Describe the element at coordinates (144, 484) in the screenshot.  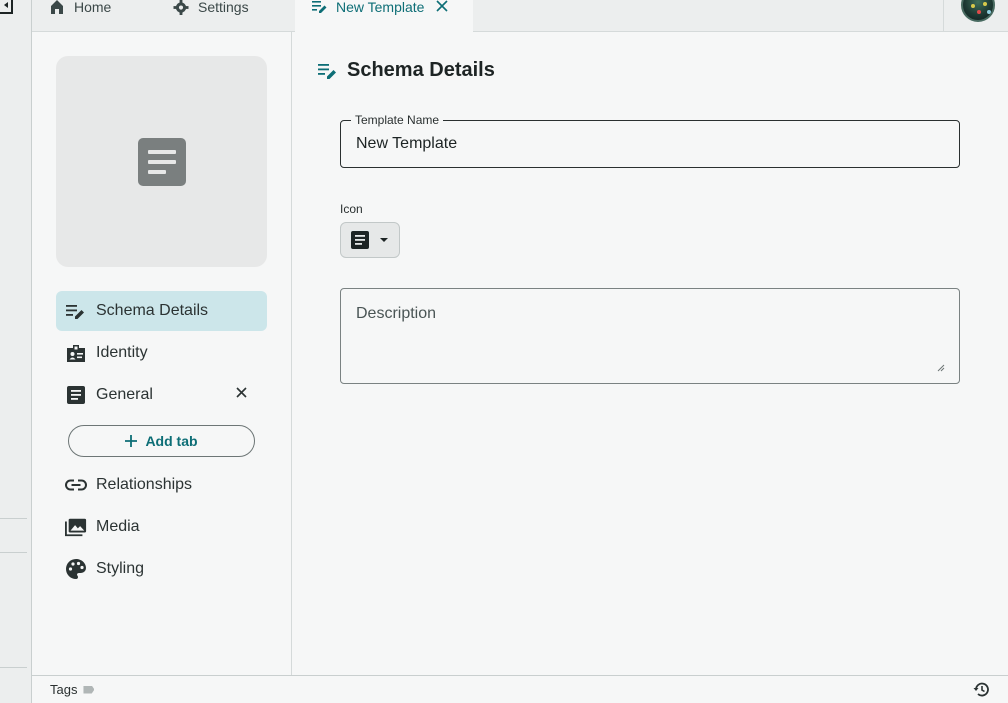
I see `sidebar-item-label: Relationships` at that location.